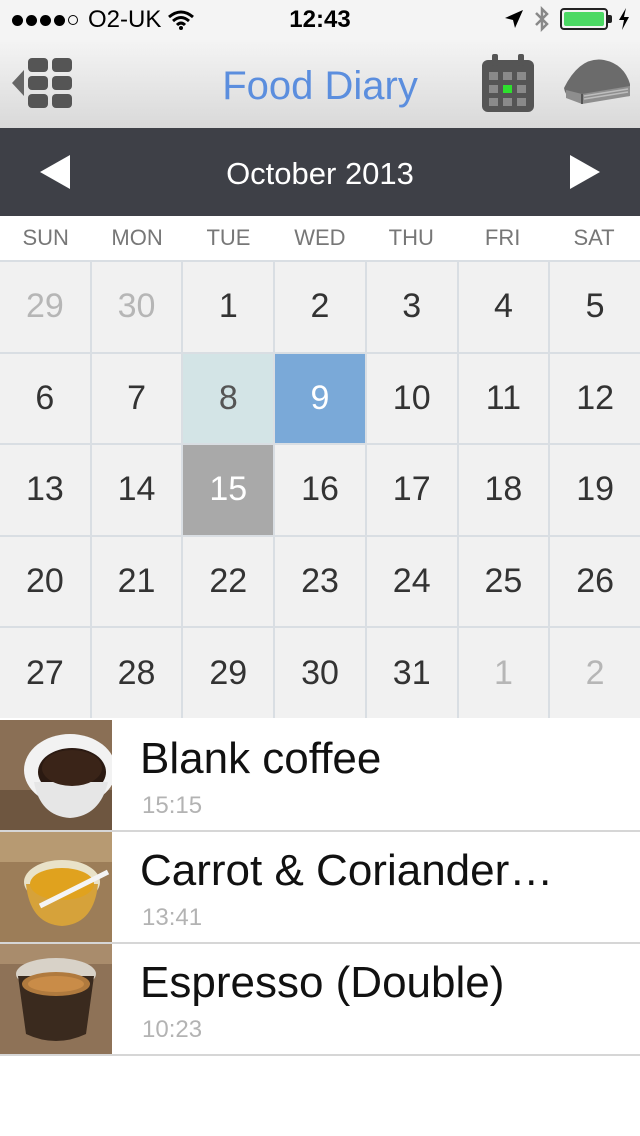 This screenshot has height=1136, width=640. I want to click on calendar-day: 5, so click(595, 307).